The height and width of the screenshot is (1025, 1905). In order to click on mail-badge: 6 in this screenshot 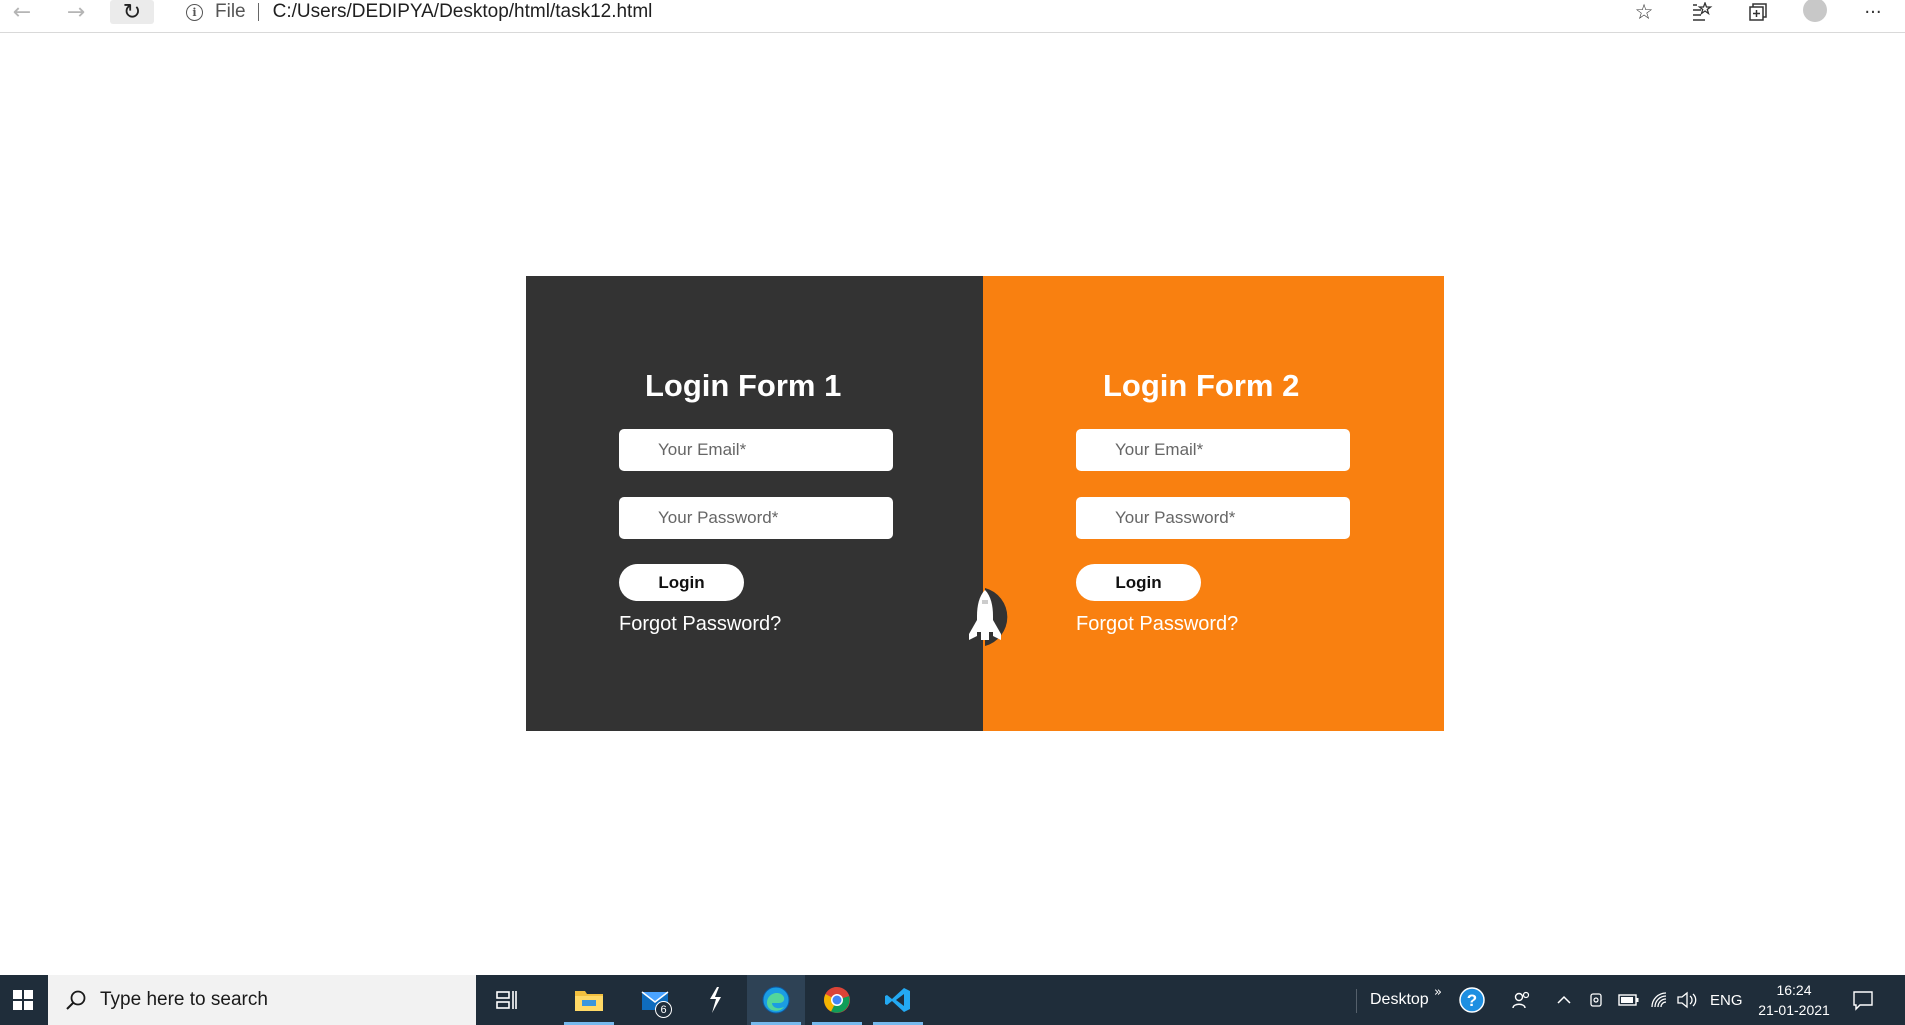, I will do `click(663, 1009)`.